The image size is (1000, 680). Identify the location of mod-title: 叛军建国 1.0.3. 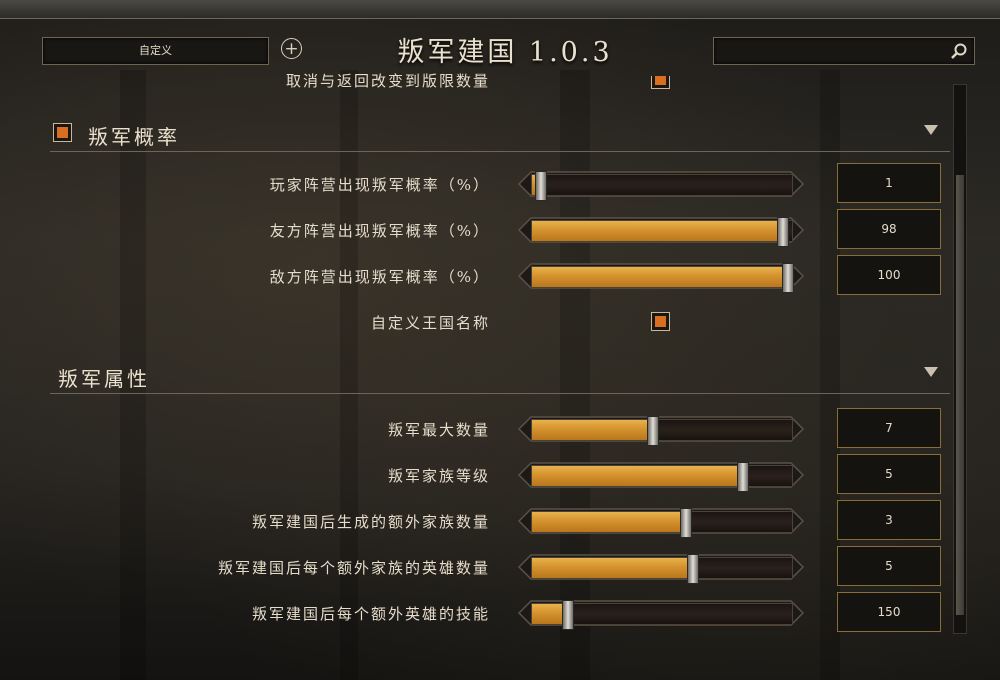
(505, 52).